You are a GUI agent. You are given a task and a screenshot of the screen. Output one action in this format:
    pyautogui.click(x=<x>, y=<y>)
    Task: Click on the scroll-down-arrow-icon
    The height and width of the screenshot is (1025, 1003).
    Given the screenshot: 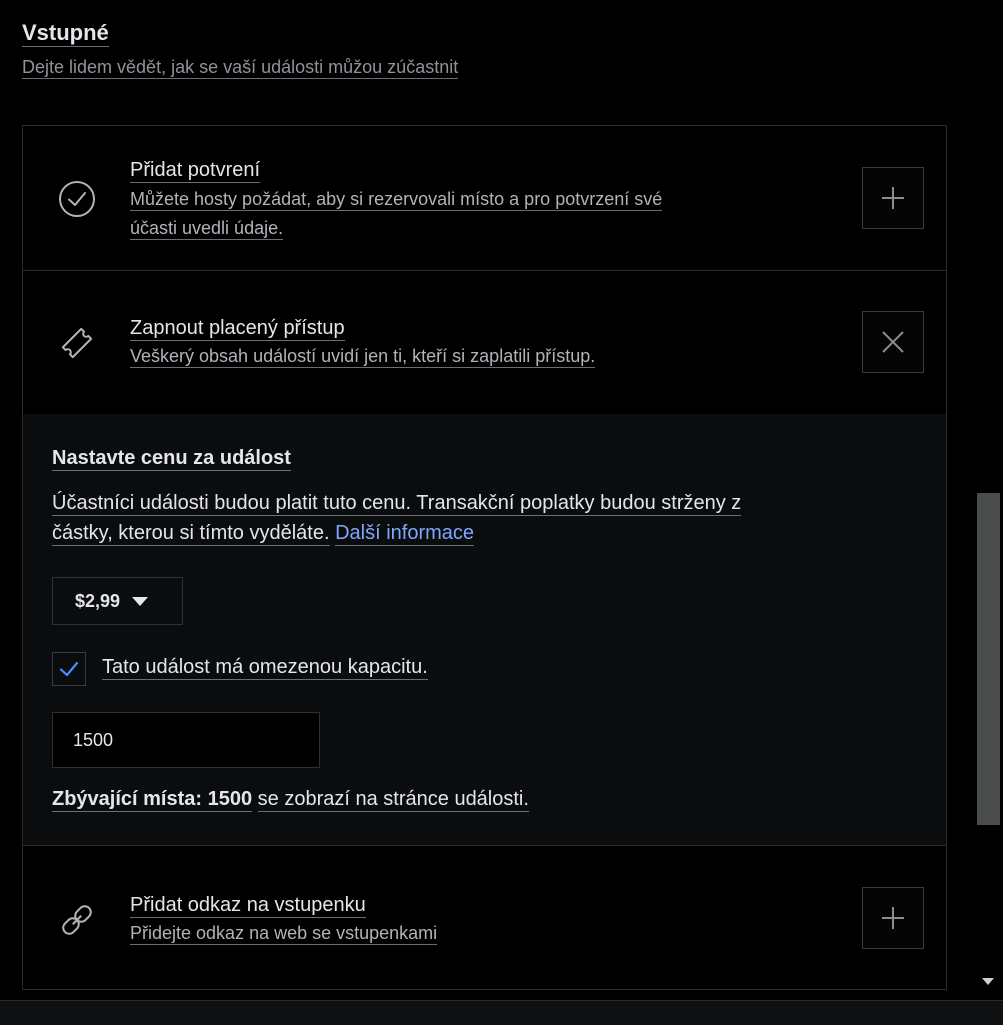 What is the action you would take?
    pyautogui.click(x=988, y=981)
    